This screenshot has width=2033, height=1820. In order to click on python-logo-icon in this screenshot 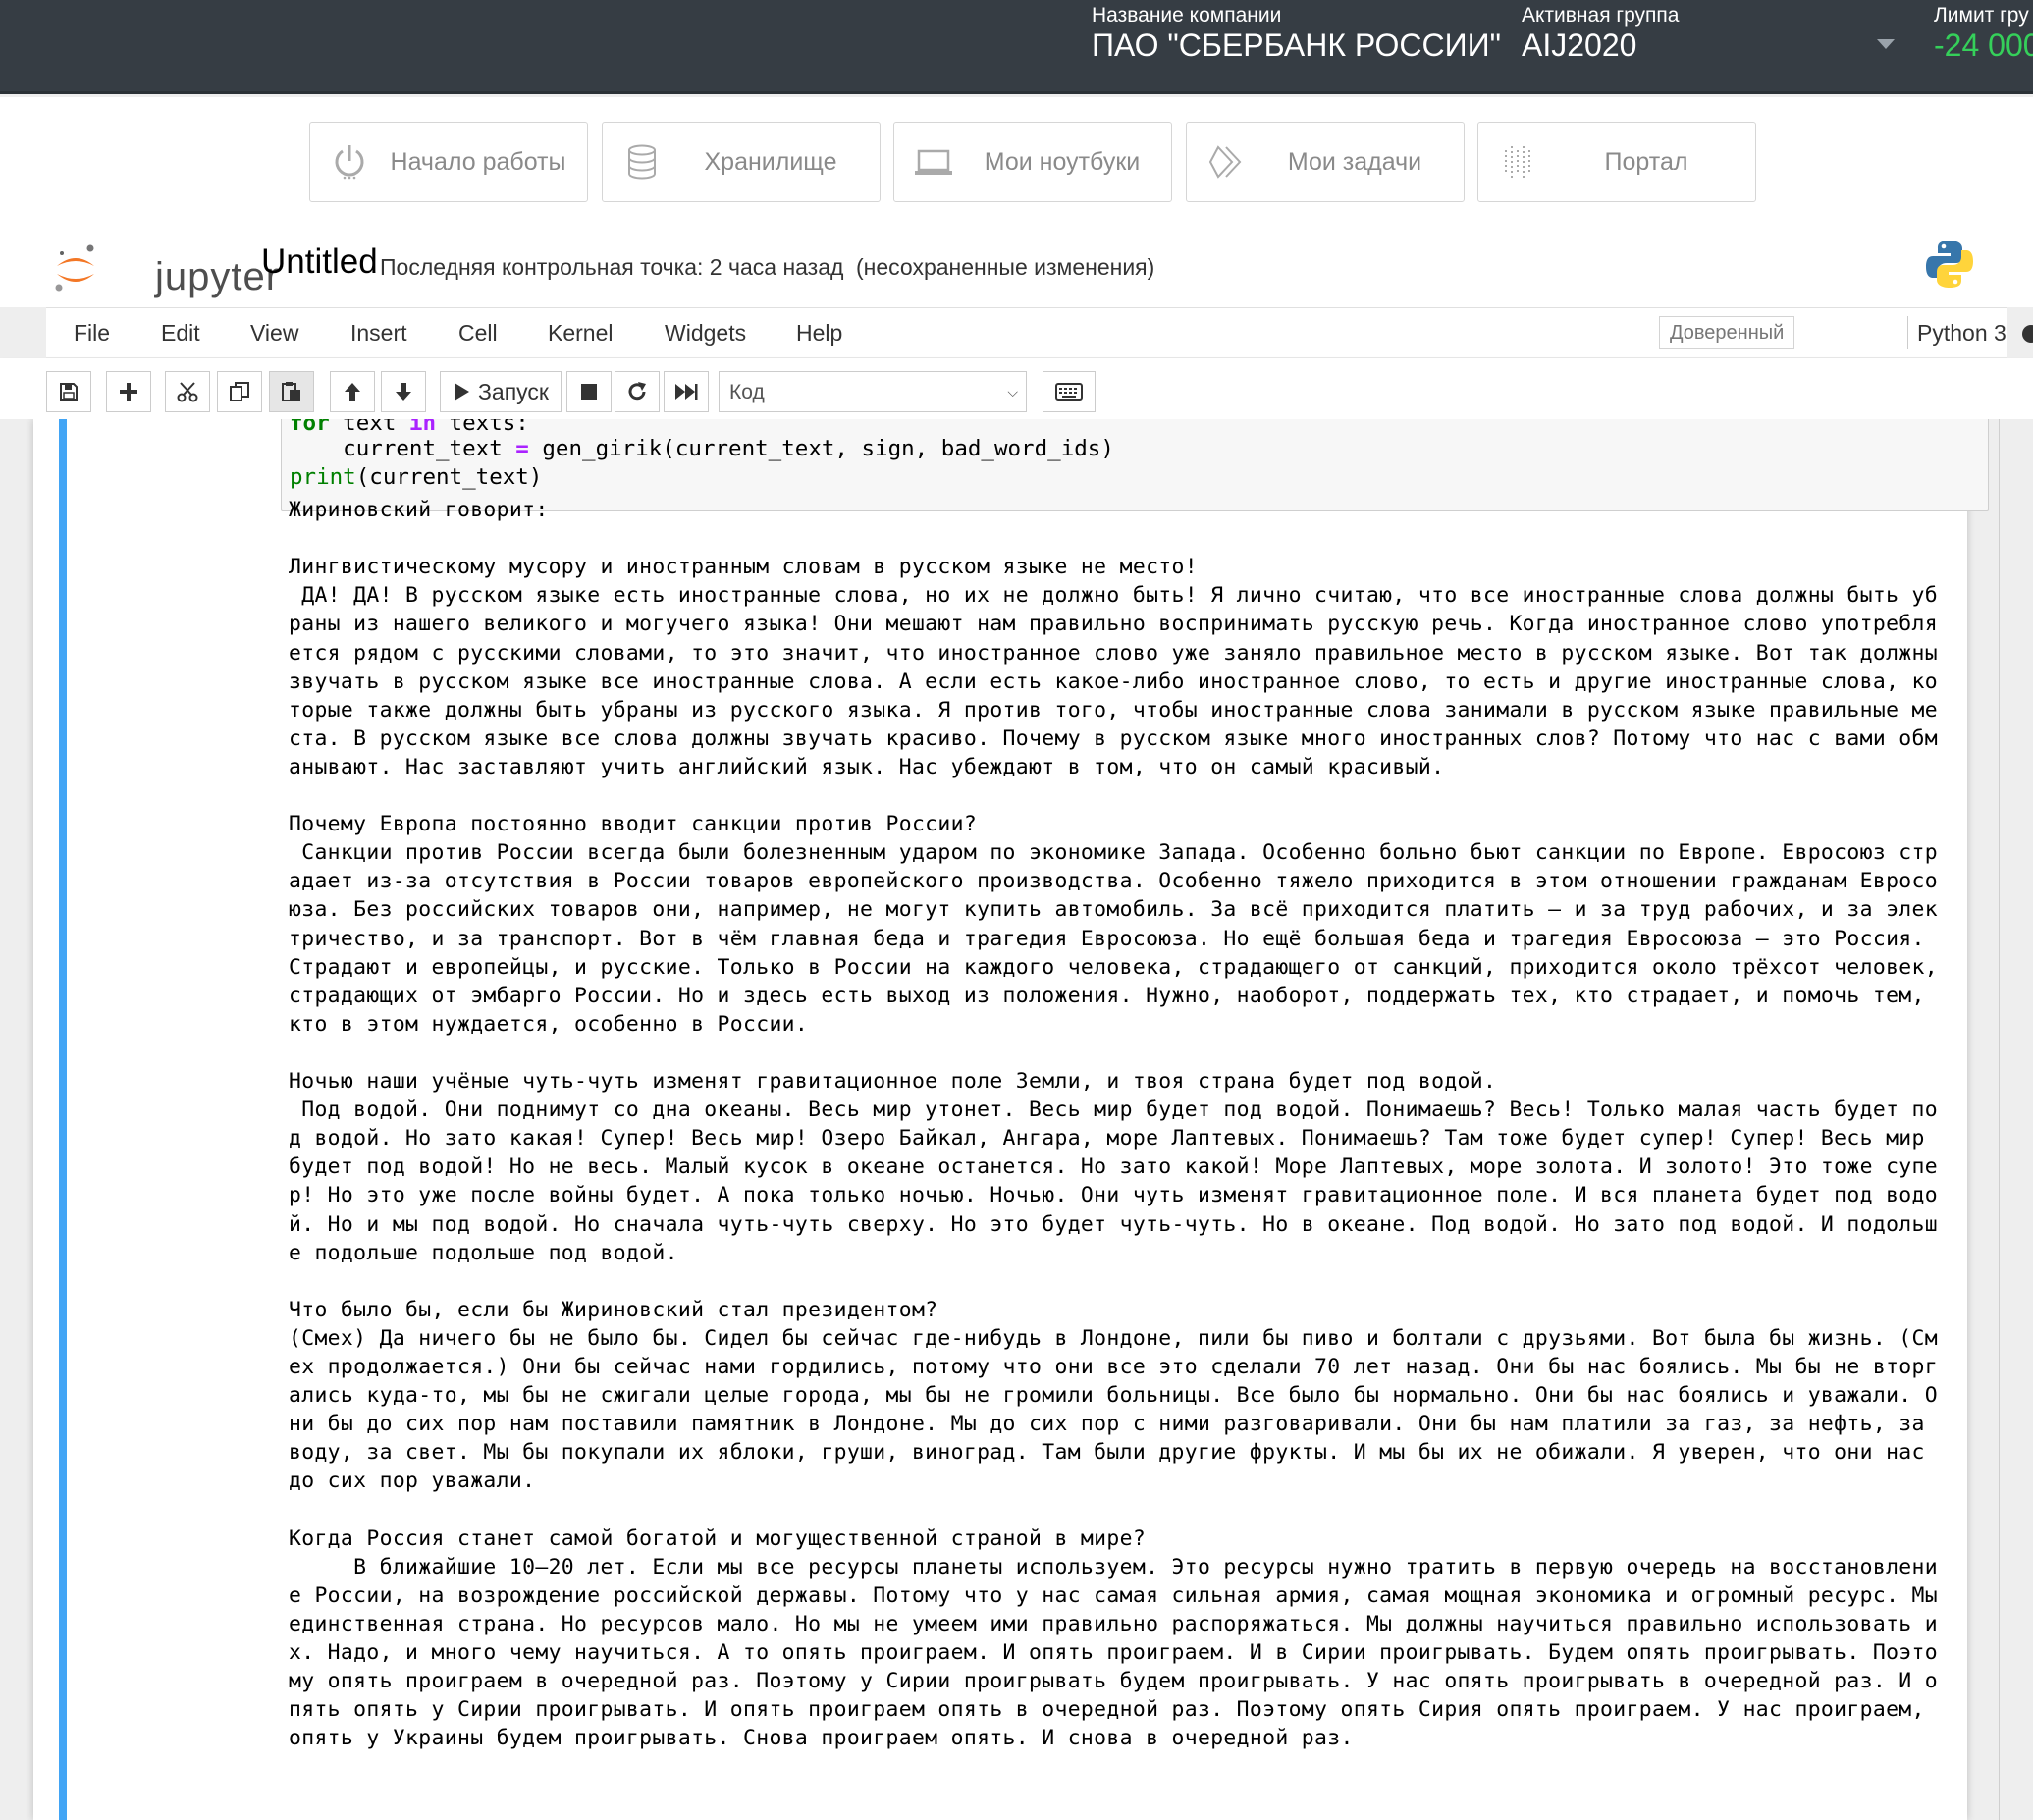, I will do `click(1949, 264)`.